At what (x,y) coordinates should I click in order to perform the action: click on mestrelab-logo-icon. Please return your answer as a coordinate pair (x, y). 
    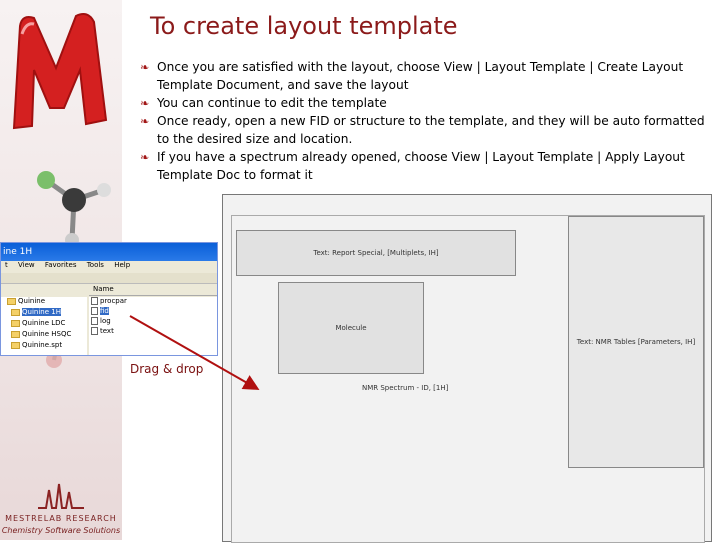
    Looking at the image, I should click on (60, 71).